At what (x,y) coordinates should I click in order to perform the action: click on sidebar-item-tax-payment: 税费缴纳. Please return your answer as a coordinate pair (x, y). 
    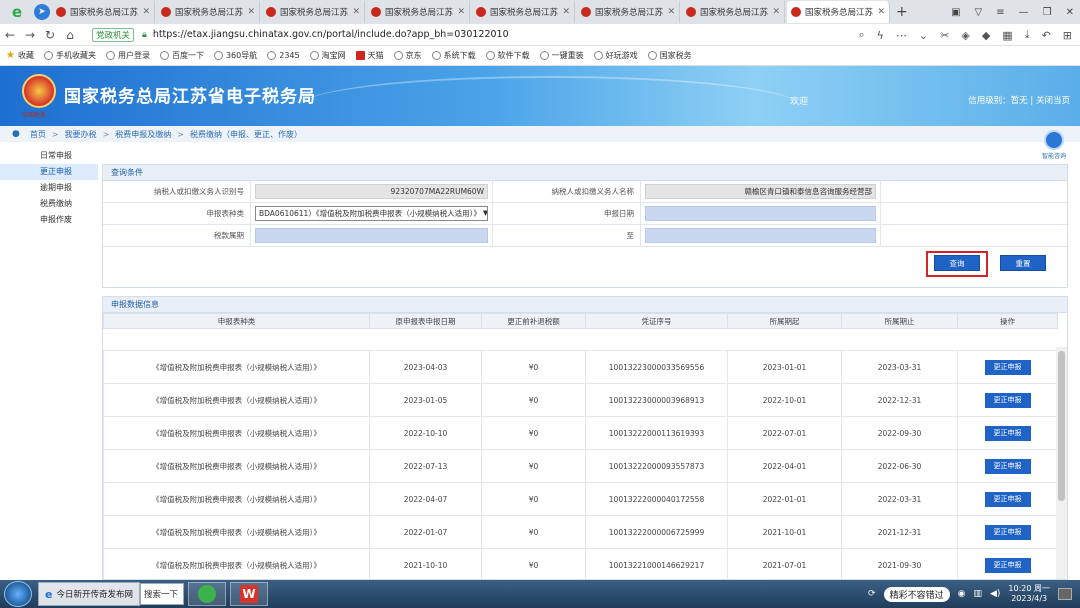
    Looking at the image, I should click on (49, 204).